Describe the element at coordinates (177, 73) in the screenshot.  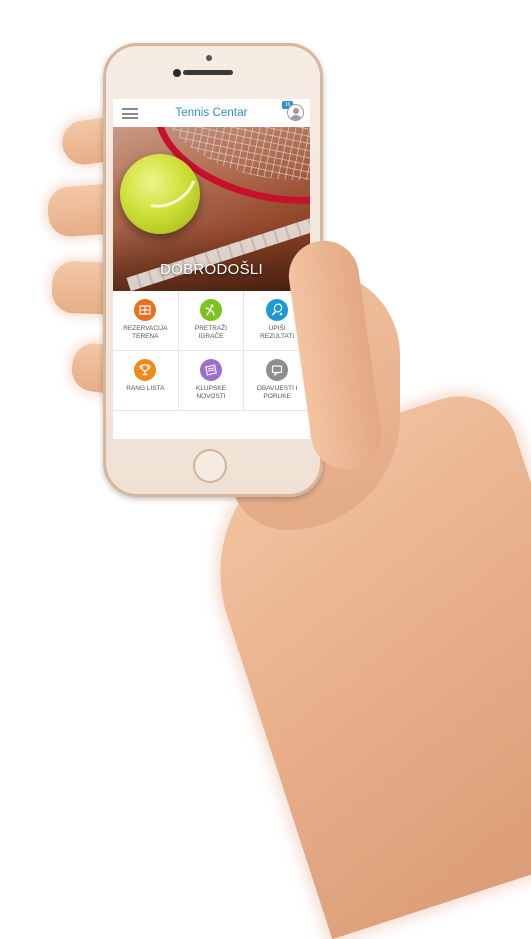
I see `front-camera` at that location.